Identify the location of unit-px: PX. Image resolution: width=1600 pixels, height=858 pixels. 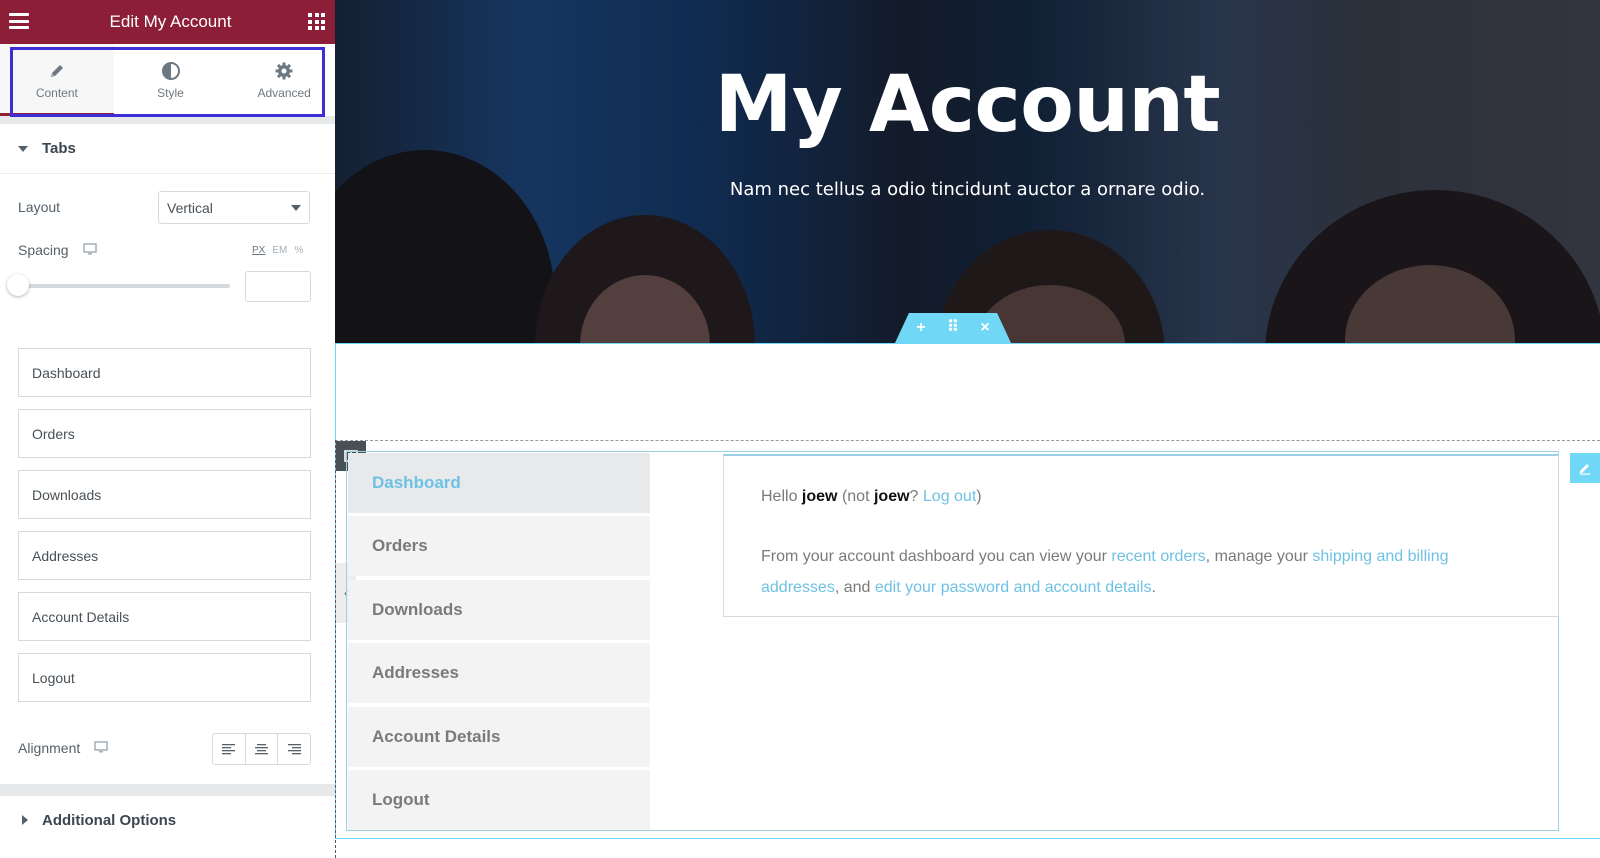
(258, 250).